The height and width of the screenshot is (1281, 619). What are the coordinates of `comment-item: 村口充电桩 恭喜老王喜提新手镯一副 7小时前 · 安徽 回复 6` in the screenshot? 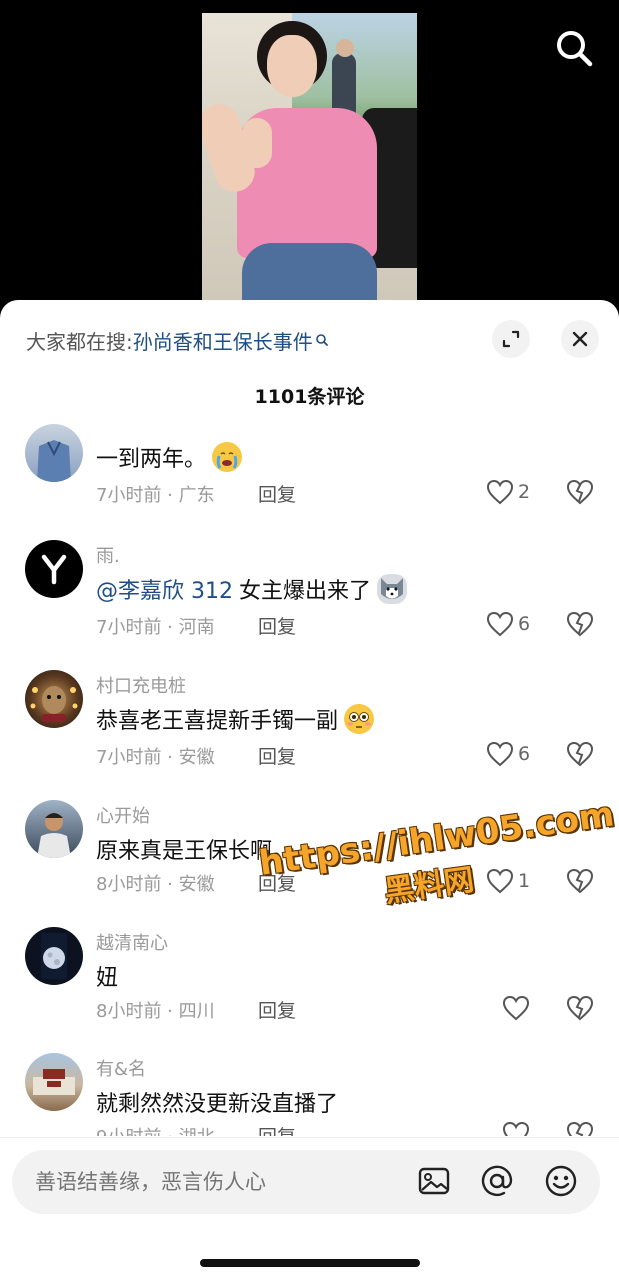 It's located at (309, 735).